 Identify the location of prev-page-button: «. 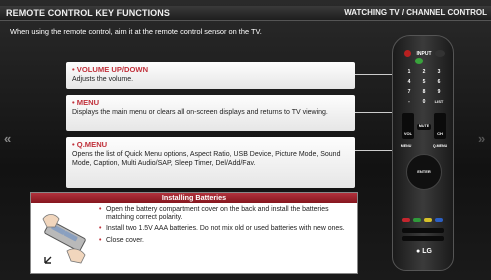
(7, 138).